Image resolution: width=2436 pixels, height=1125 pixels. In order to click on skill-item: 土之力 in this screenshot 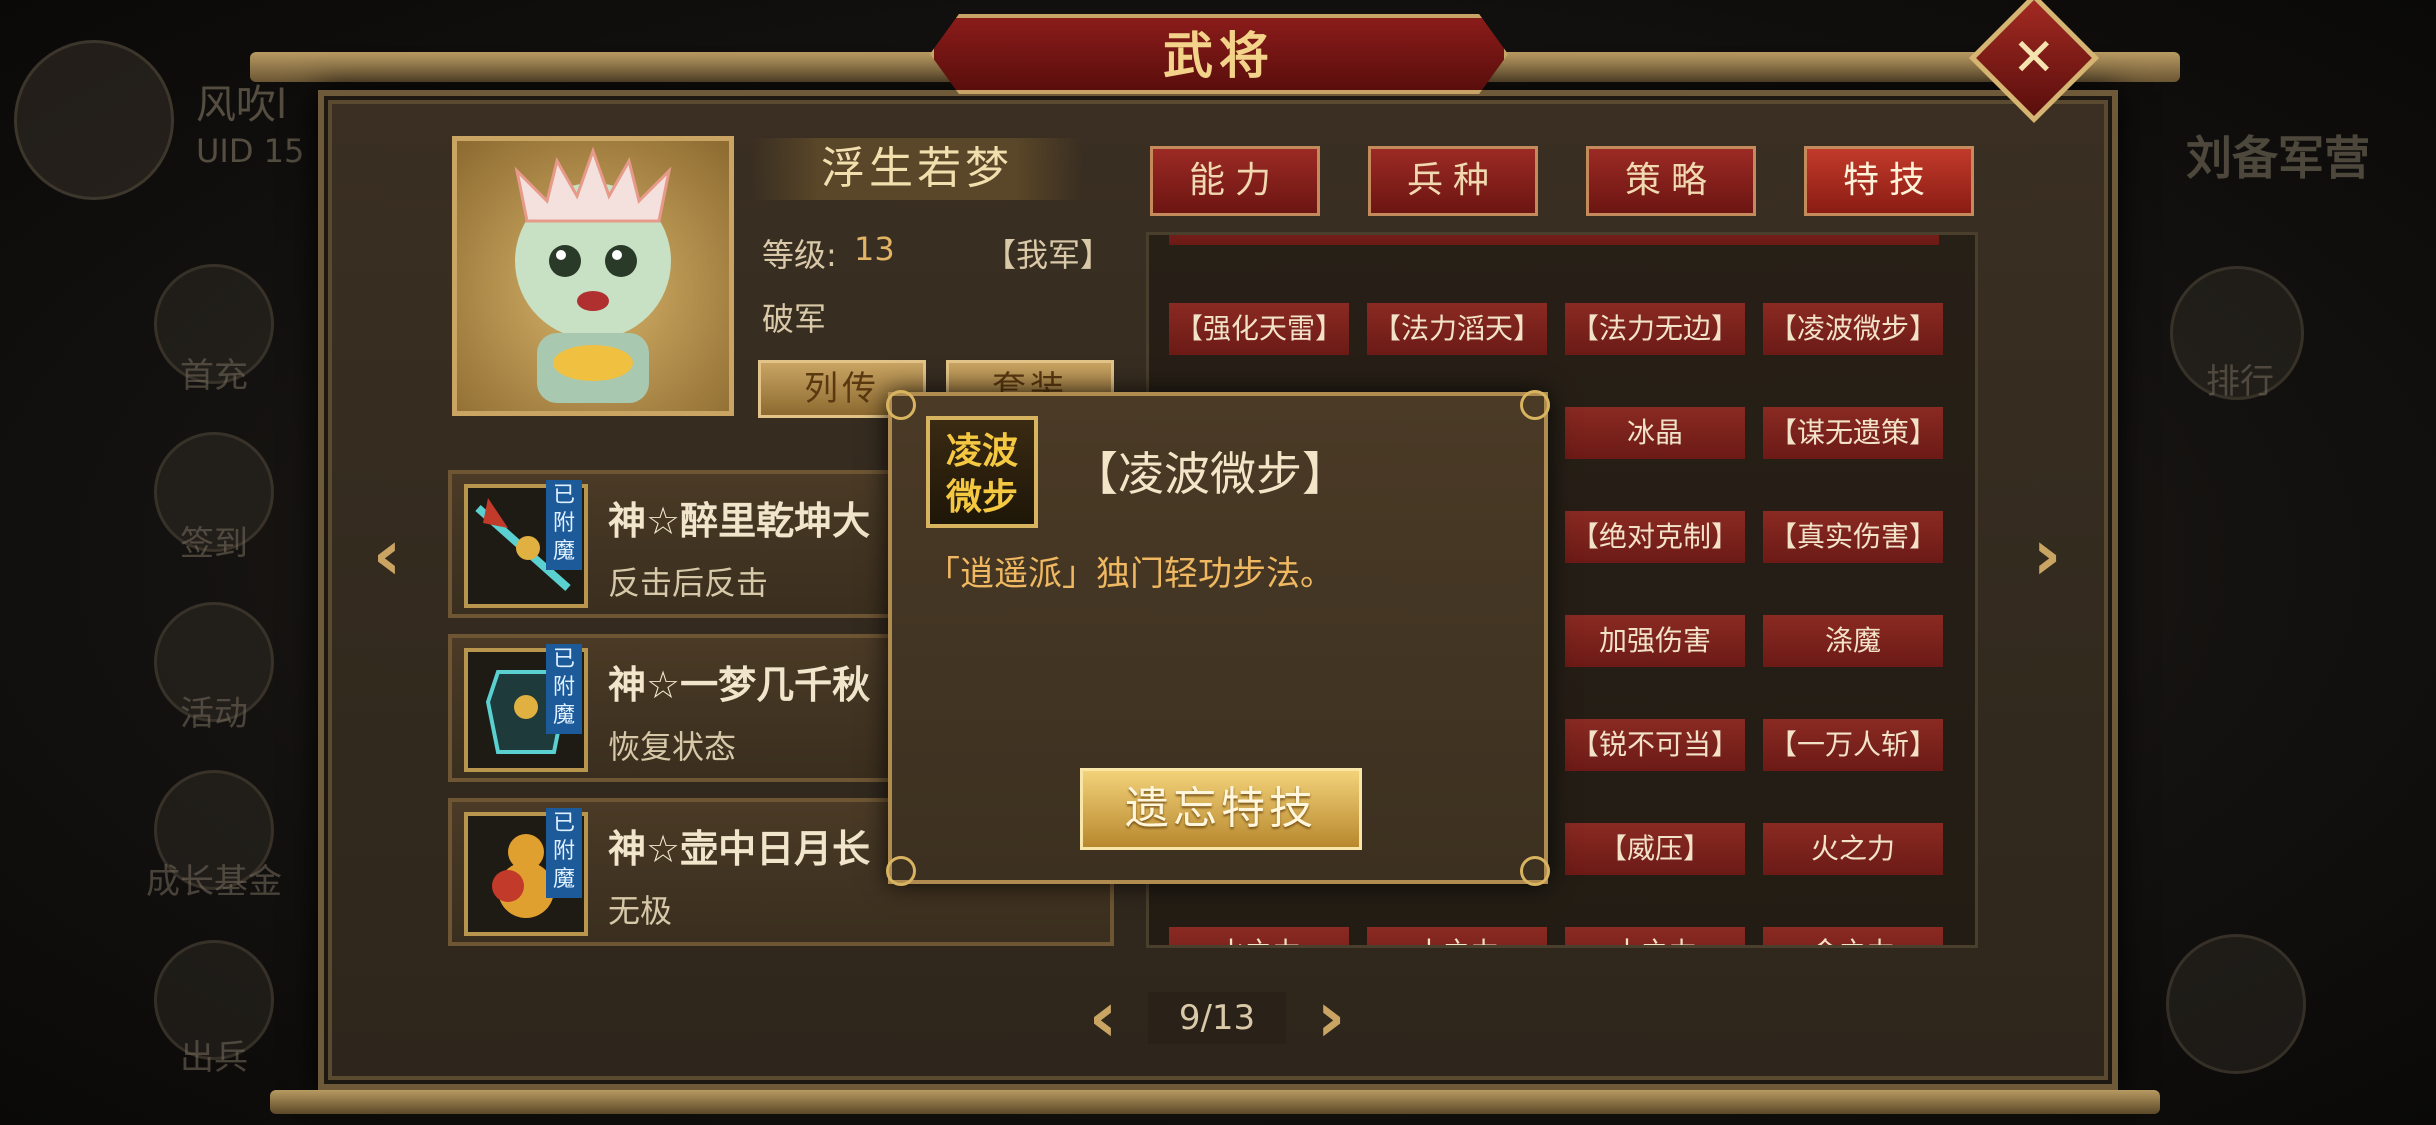, I will do `click(1457, 936)`.